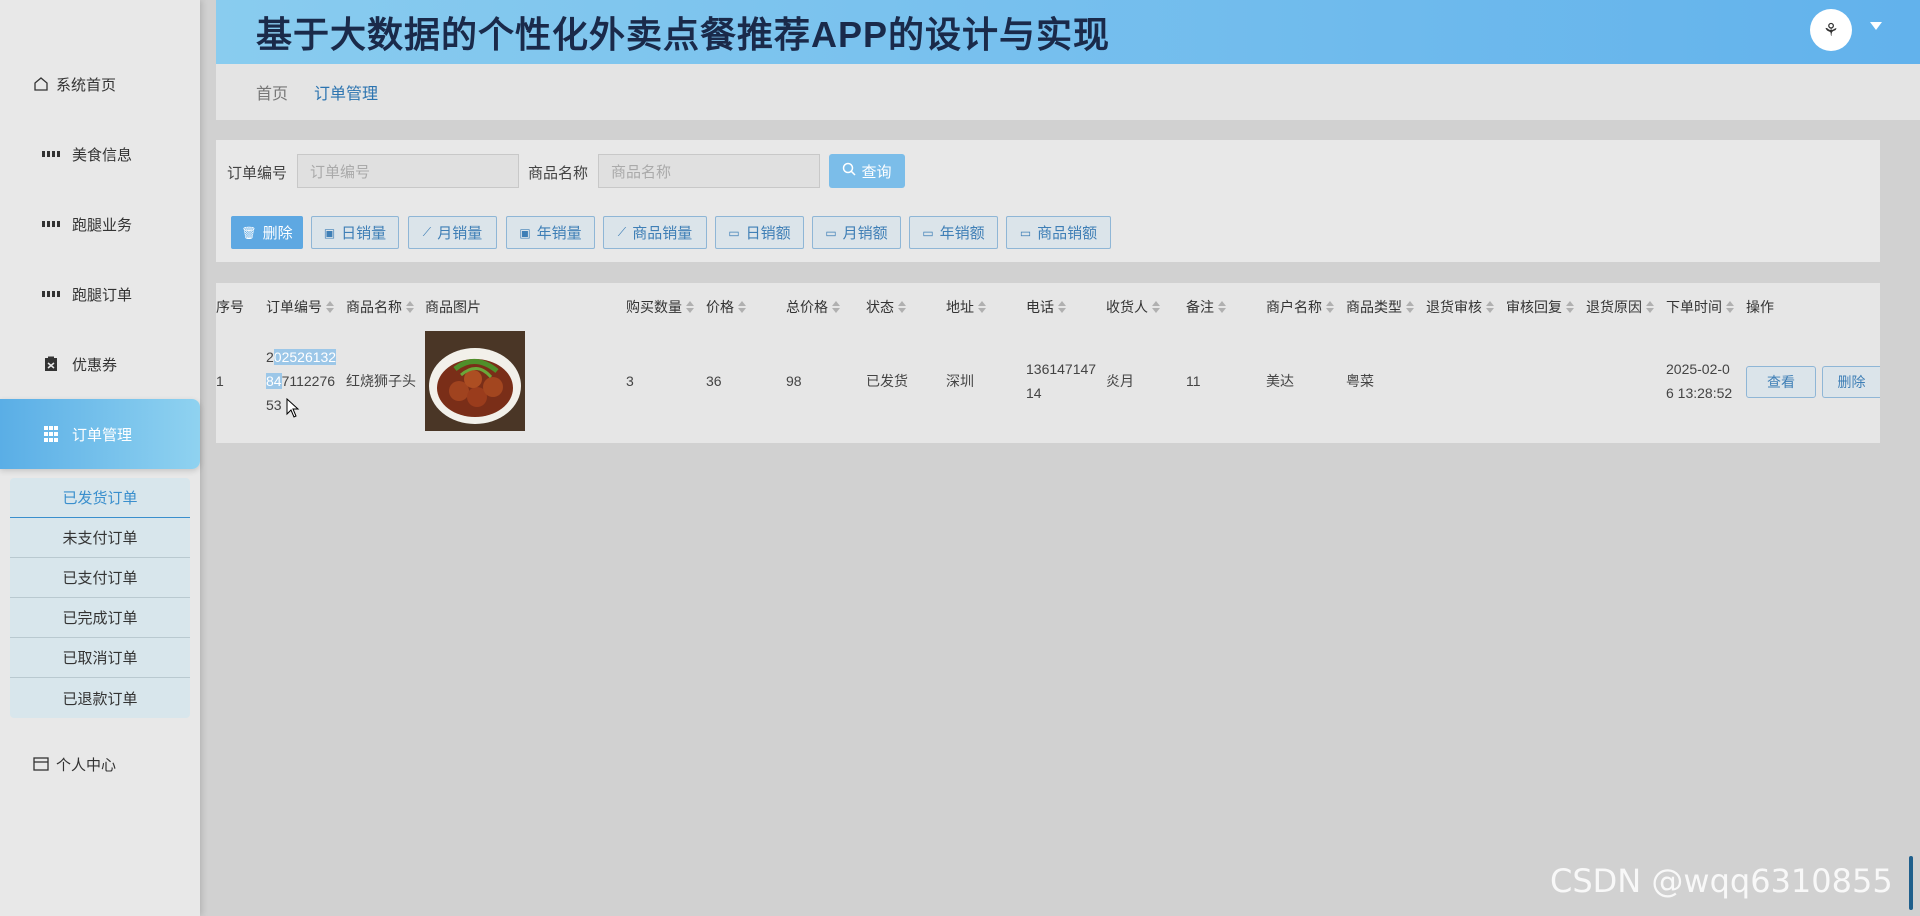 The height and width of the screenshot is (916, 1920). I want to click on cell-receiver: 炎月, so click(1120, 381).